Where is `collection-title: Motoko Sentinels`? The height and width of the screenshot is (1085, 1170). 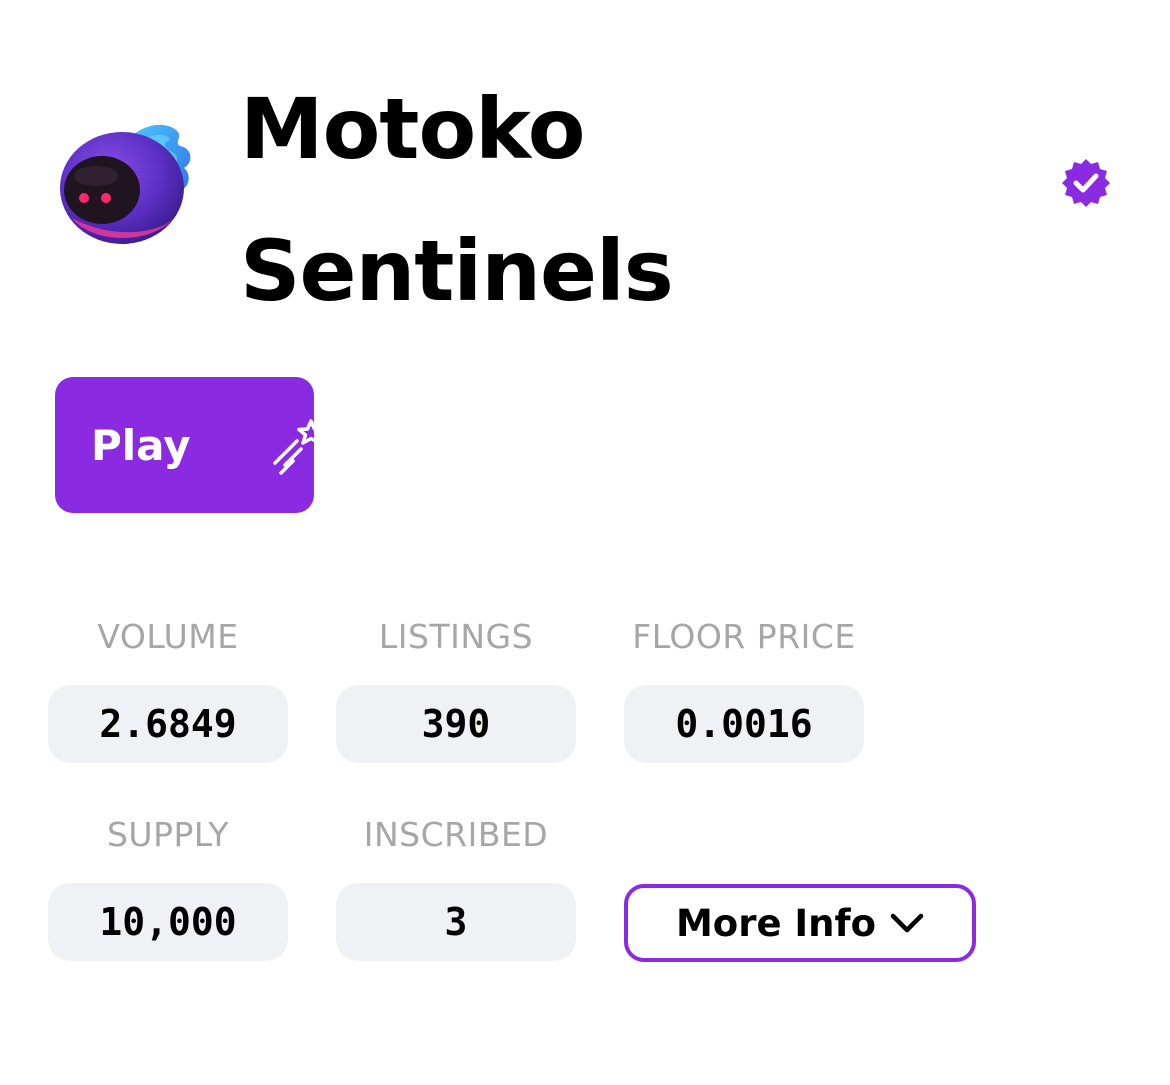 collection-title: Motoko Sentinels is located at coordinates (457, 200).